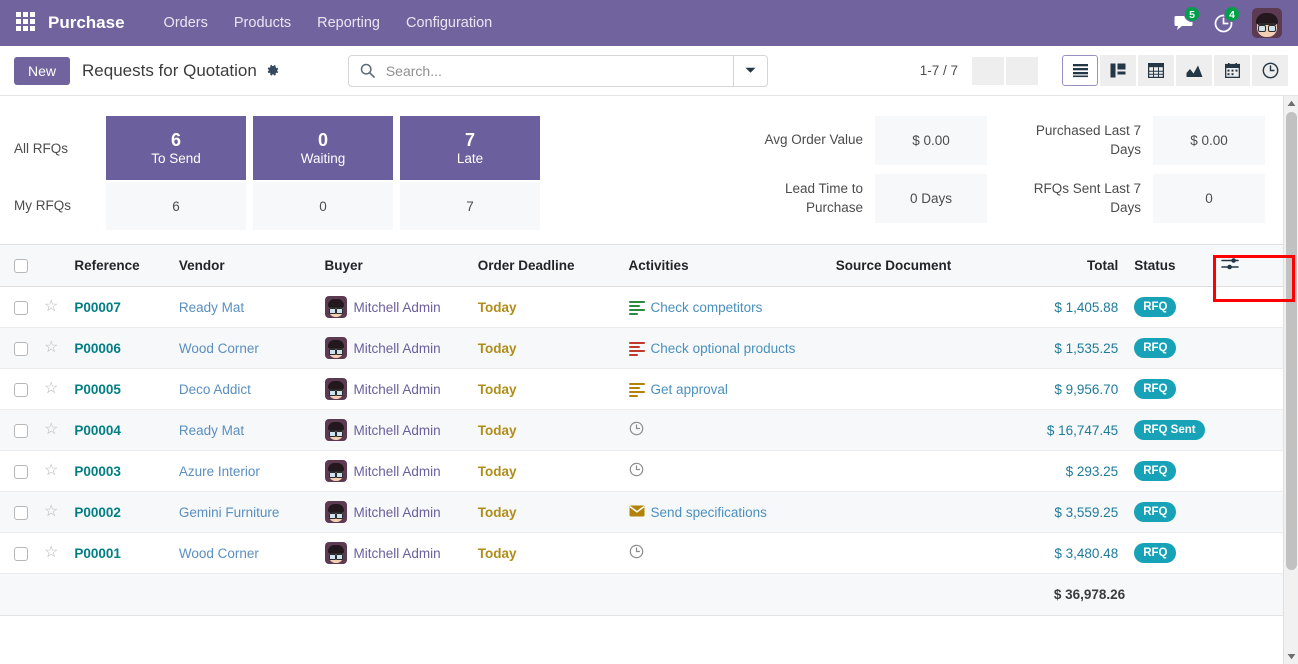  I want to click on header-order-deadline: Order Deadline, so click(545, 265).